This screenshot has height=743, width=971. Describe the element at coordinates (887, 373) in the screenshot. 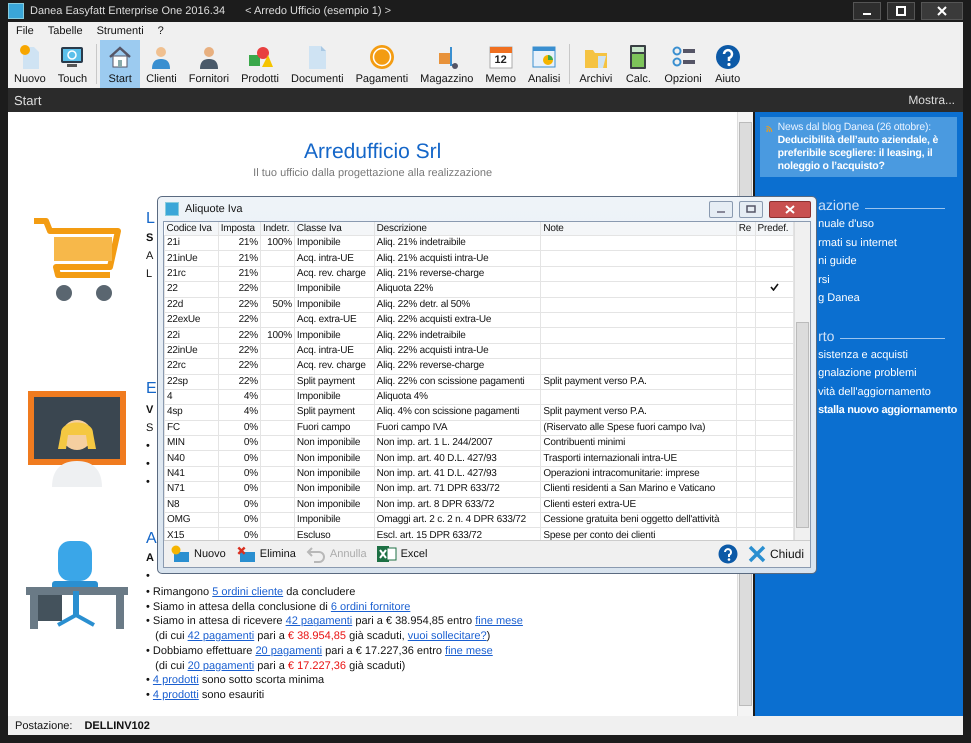

I see `sidebar-link: gnalazione problemi` at that location.